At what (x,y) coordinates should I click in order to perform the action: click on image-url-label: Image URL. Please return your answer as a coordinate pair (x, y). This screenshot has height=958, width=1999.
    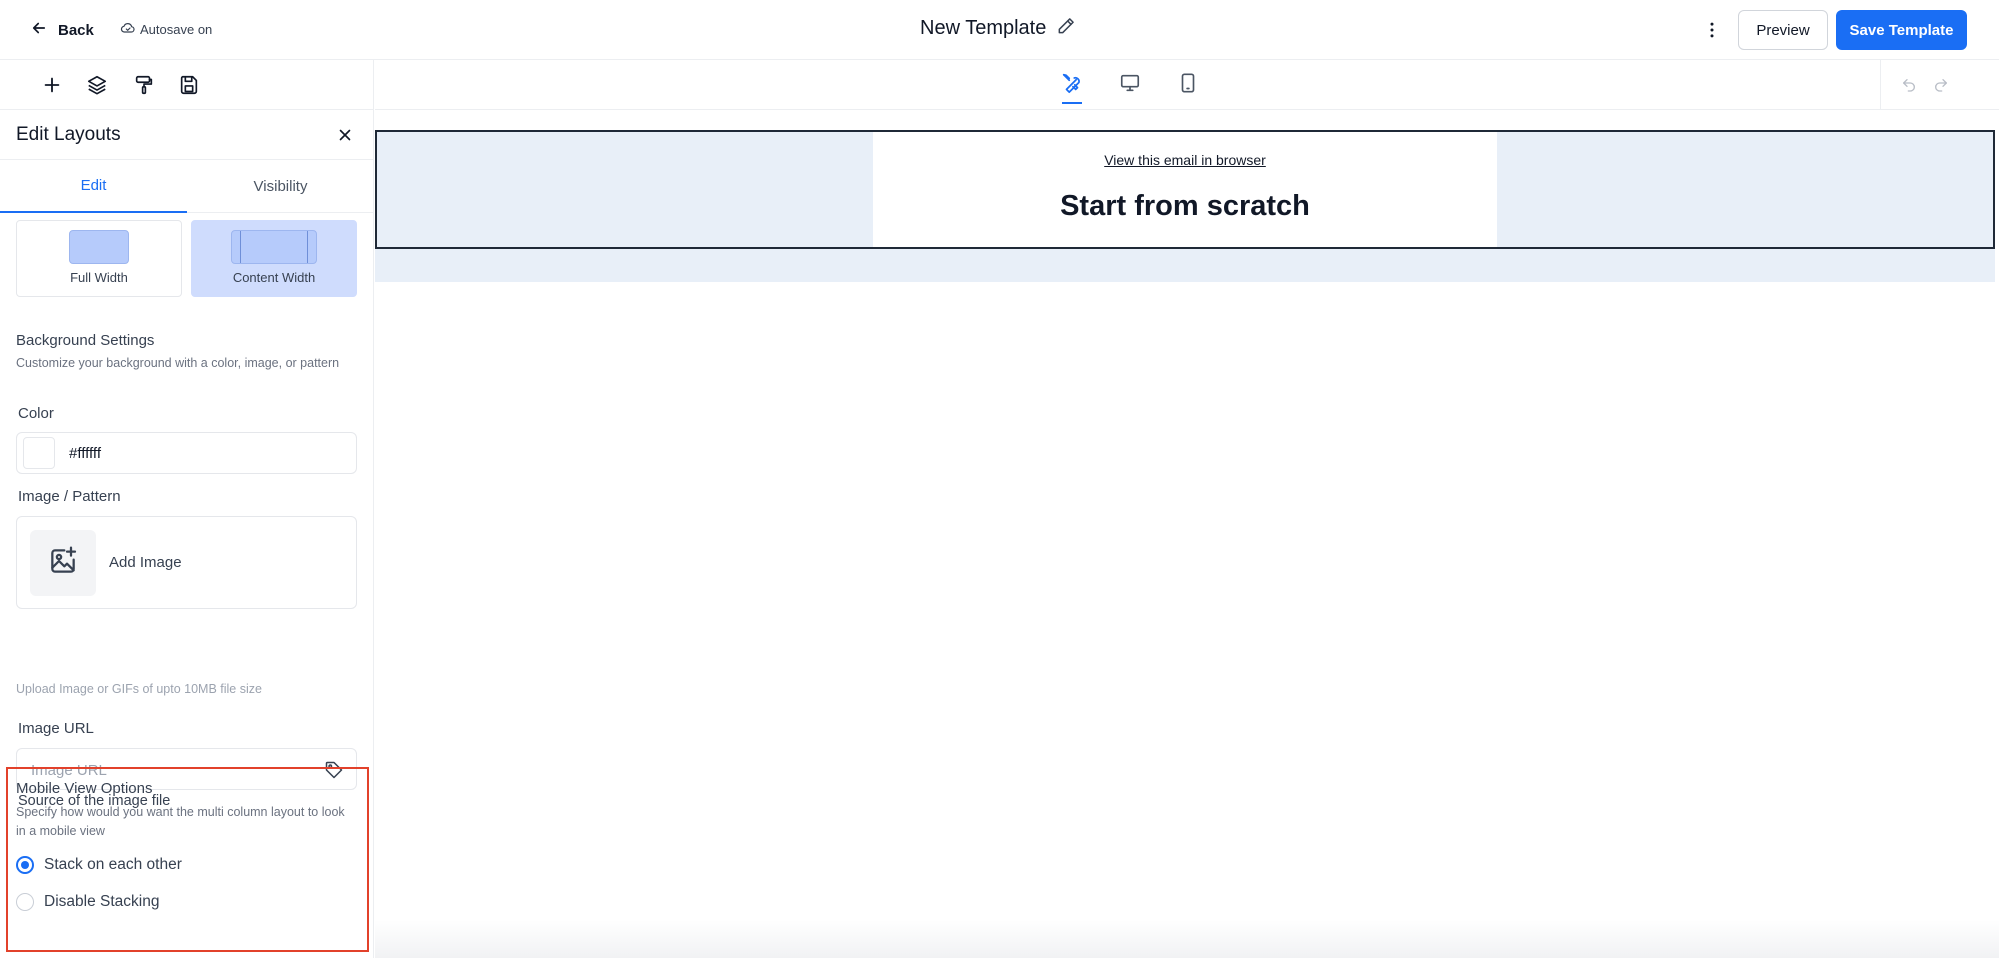
    Looking at the image, I should click on (56, 728).